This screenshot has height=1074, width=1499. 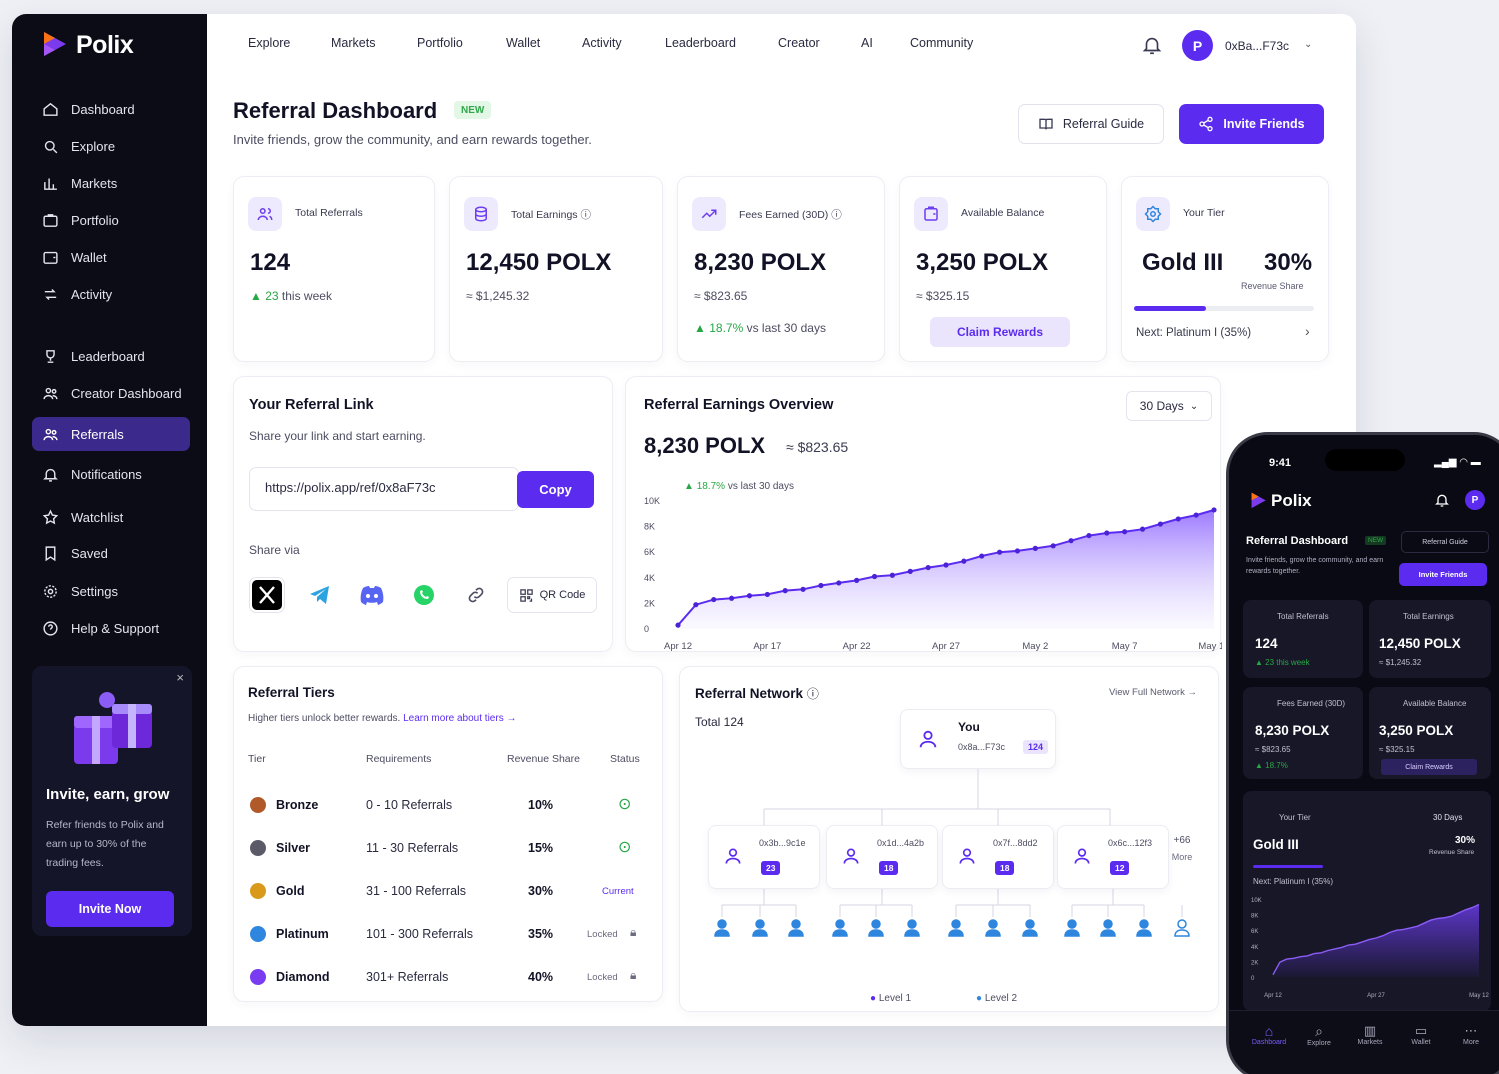 What do you see at coordinates (111, 183) in the screenshot?
I see `sidebar-item-markets: Markets` at bounding box center [111, 183].